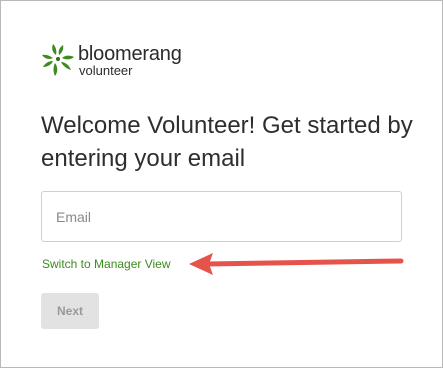 The height and width of the screenshot is (368, 443). I want to click on brand-wordmark: bloomerang volunteer, so click(130, 60).